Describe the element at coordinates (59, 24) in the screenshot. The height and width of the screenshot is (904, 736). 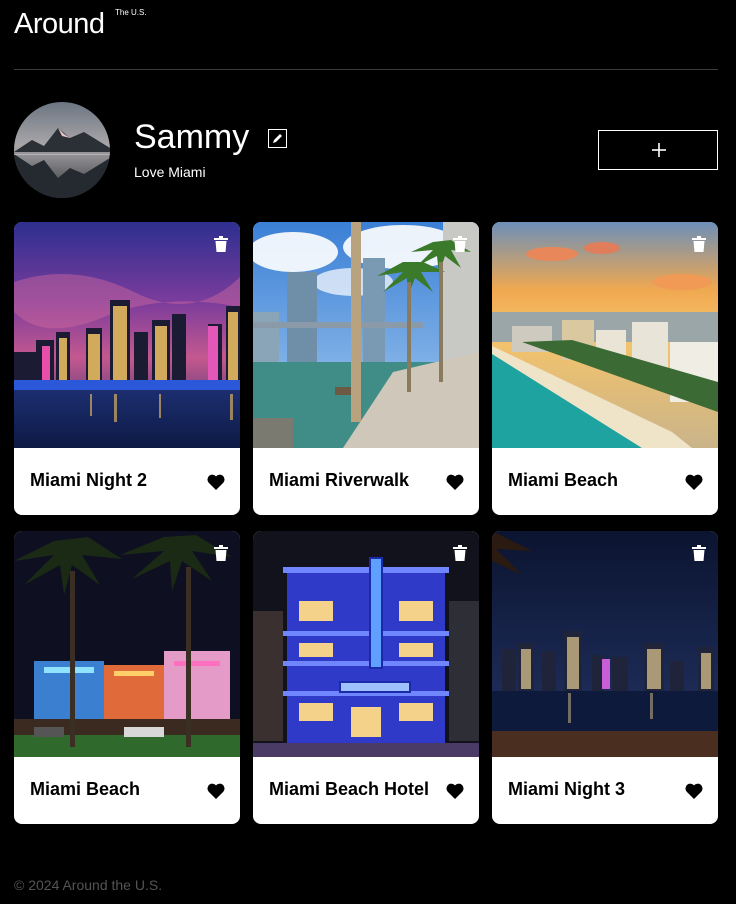
I see `logo: Around` at that location.